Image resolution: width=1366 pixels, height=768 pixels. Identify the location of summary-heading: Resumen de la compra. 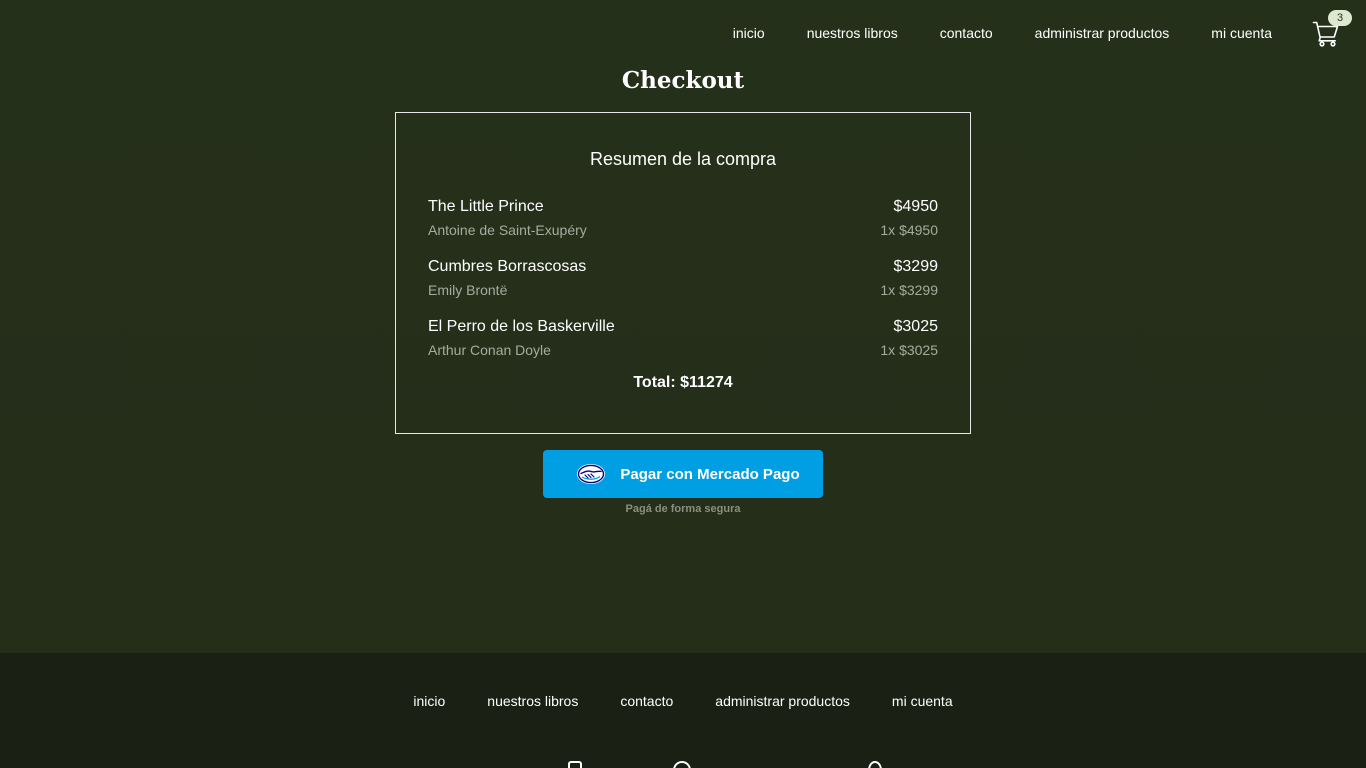
(683, 159).